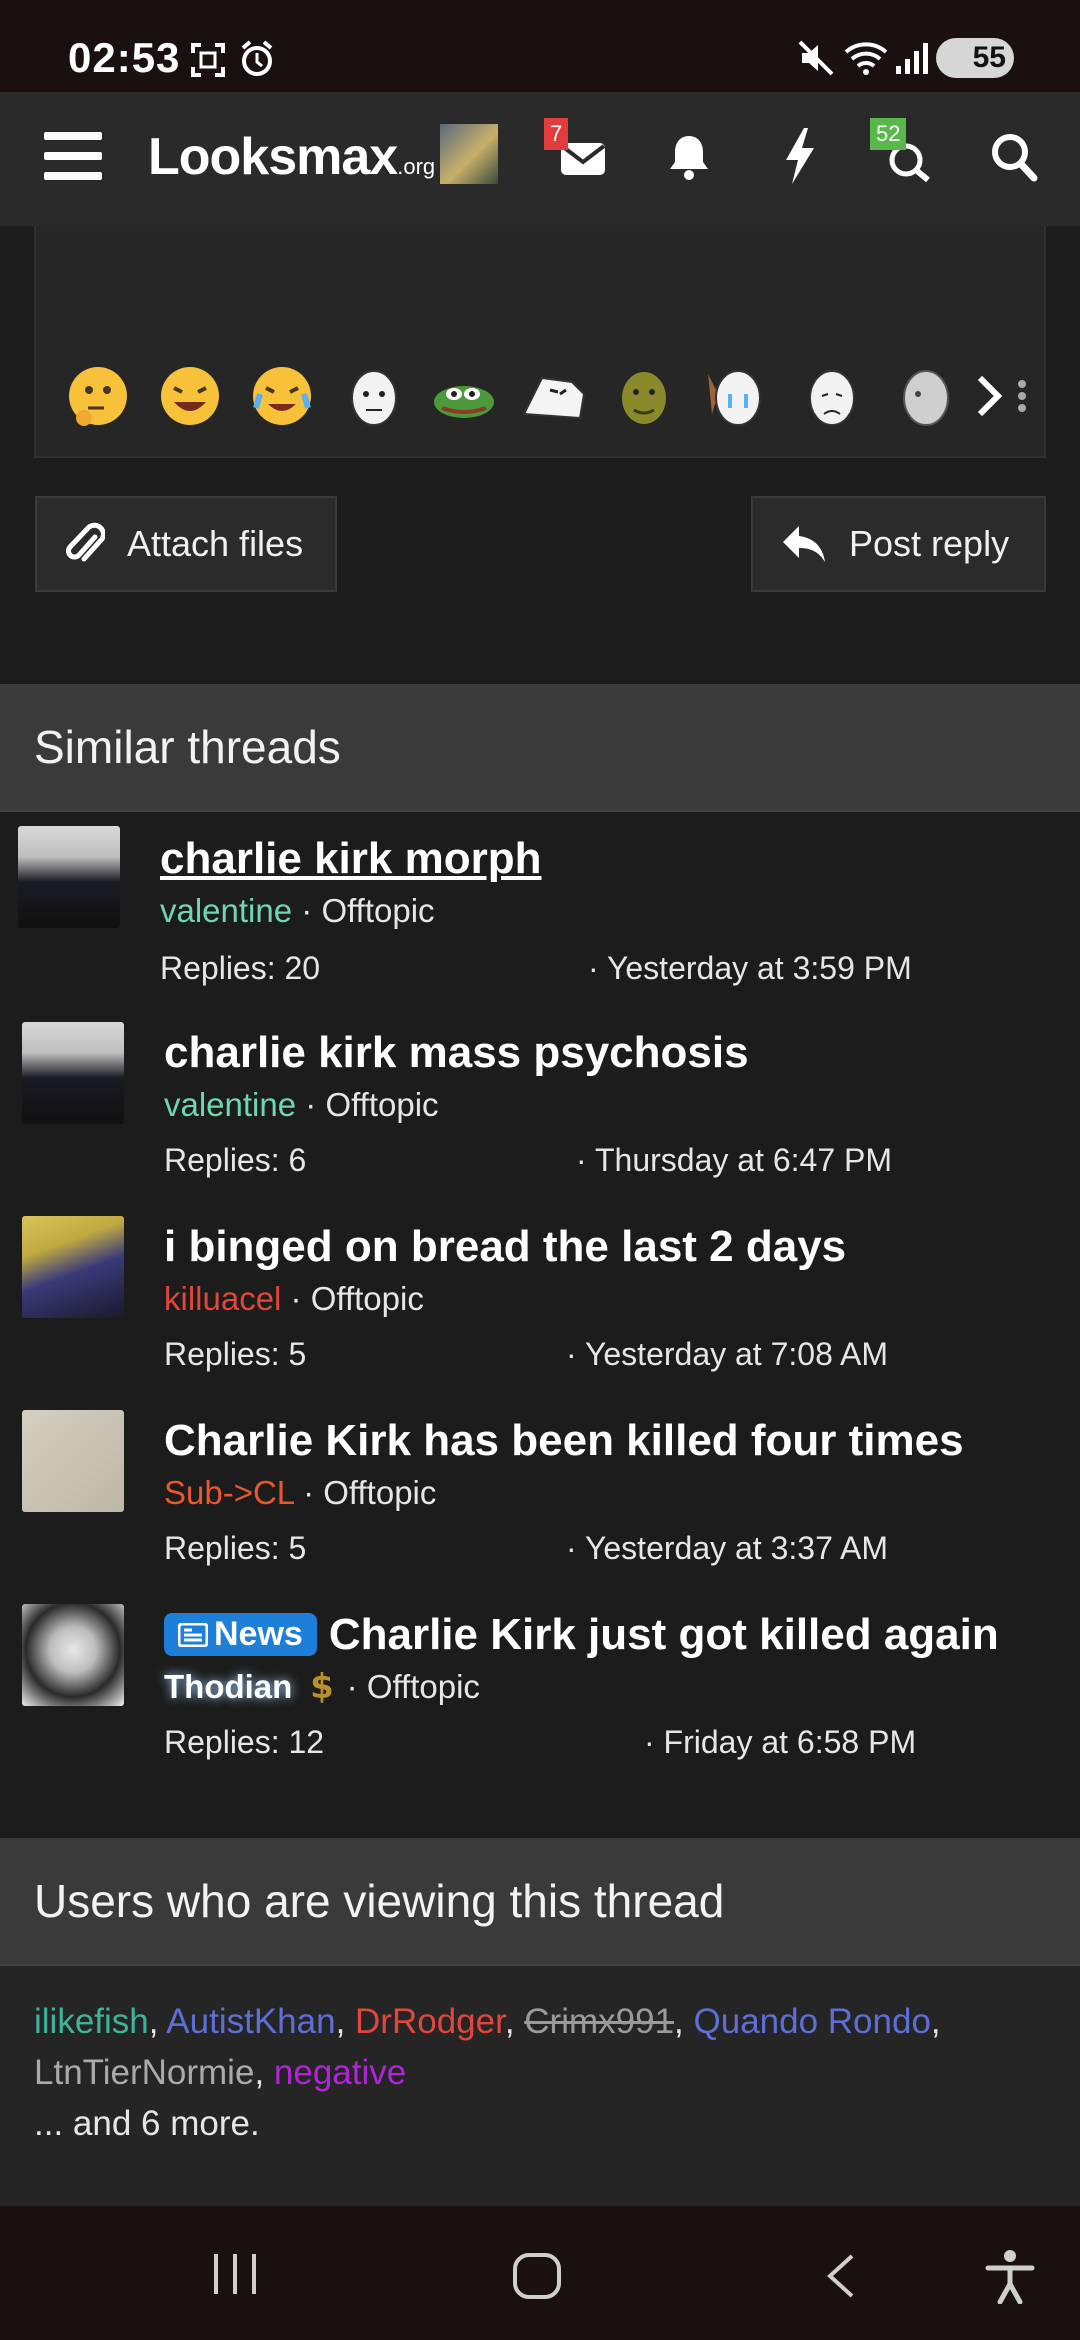  Describe the element at coordinates (374, 396) in the screenshot. I see `wojak-icon` at that location.